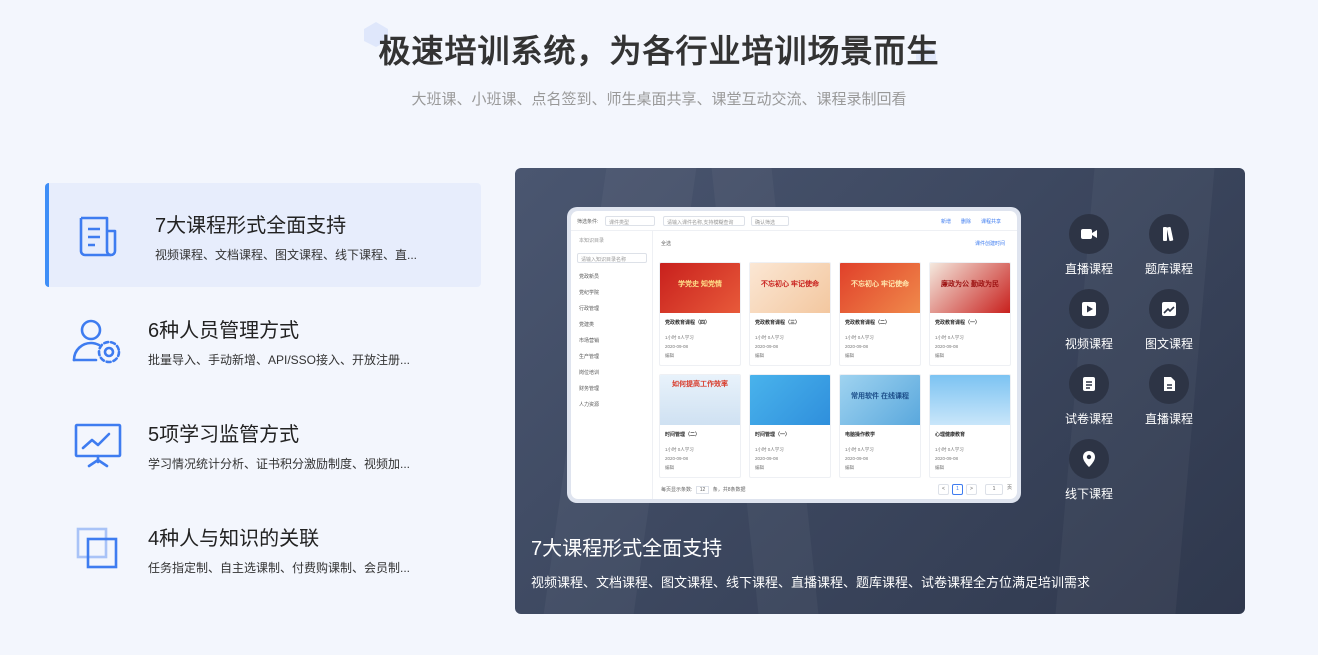 Image resolution: width=1318 pixels, height=655 pixels. Describe the element at coordinates (589, 293) in the screenshot. I see `mock-sidebar-item: 党纪学院` at that location.